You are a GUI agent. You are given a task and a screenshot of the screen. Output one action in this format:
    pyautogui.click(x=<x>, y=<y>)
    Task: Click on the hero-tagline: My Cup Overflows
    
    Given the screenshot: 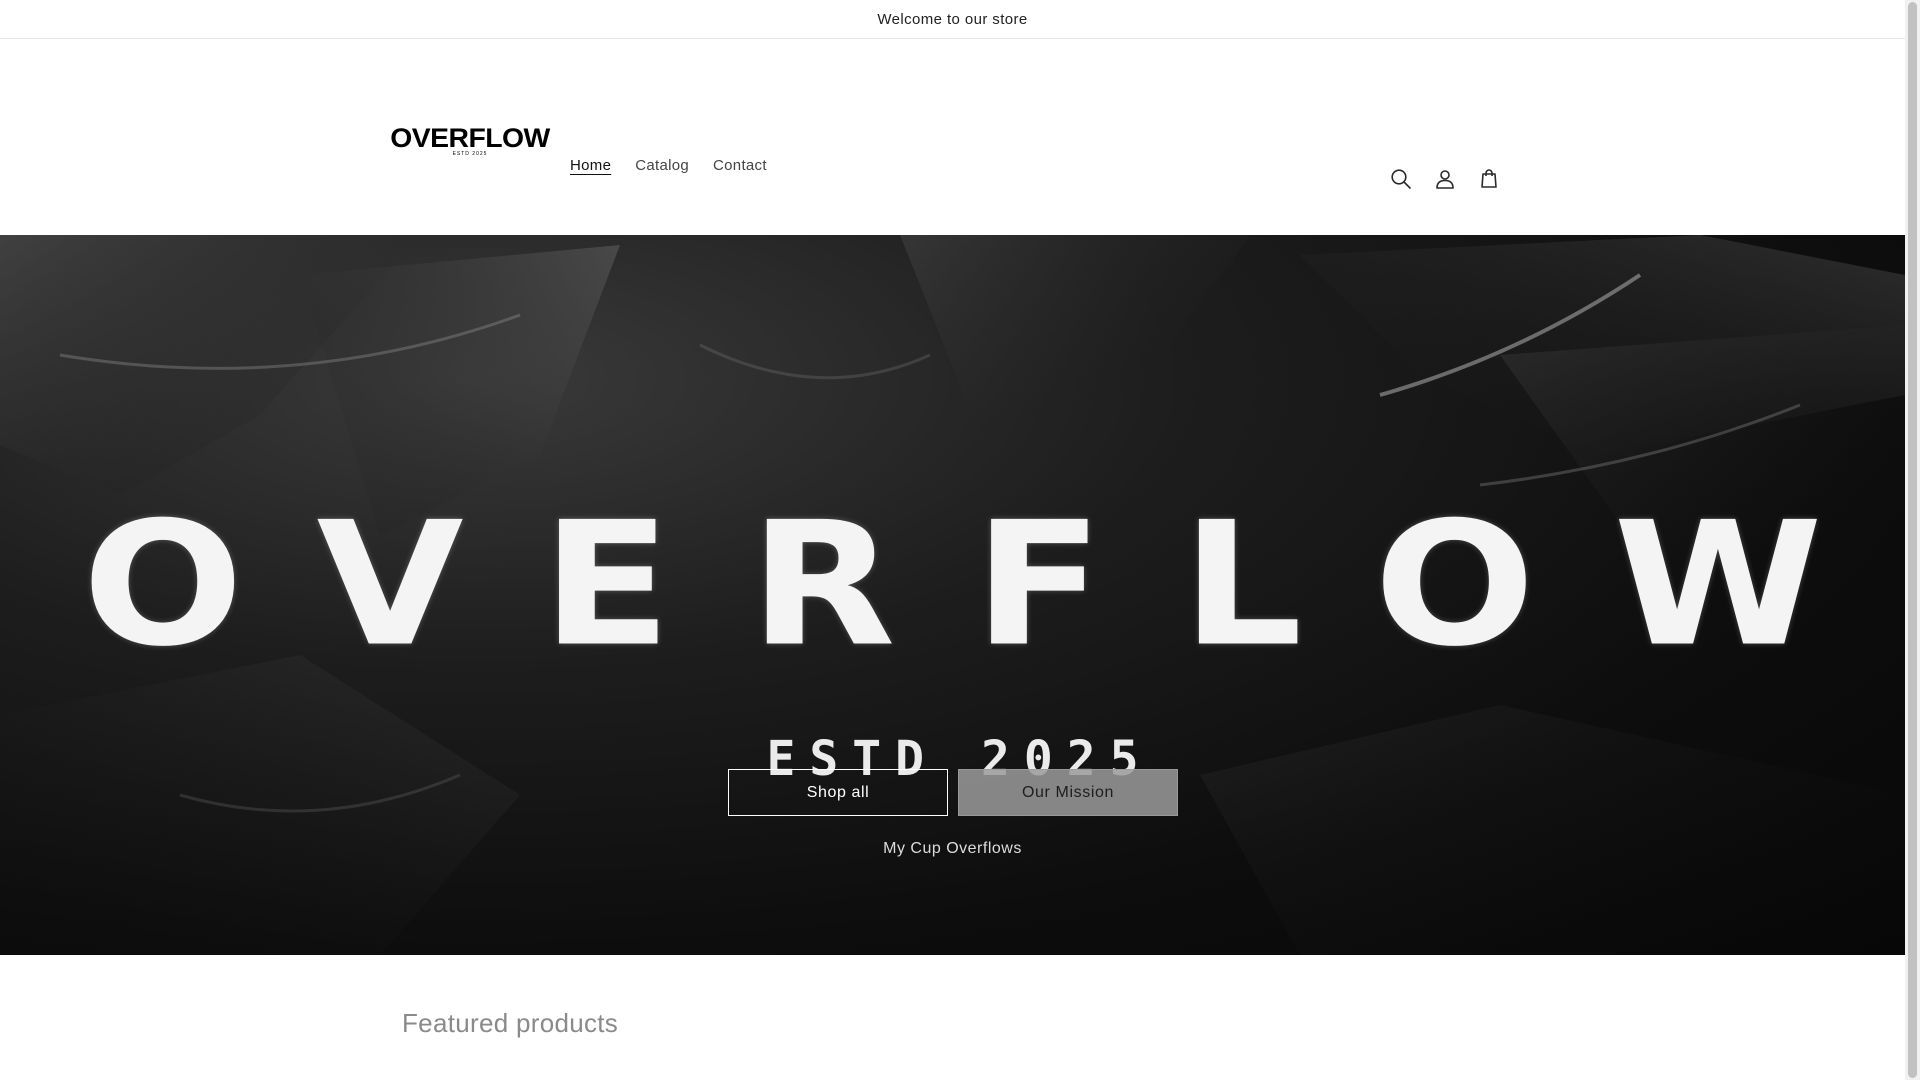 What is the action you would take?
    pyautogui.click(x=952, y=848)
    